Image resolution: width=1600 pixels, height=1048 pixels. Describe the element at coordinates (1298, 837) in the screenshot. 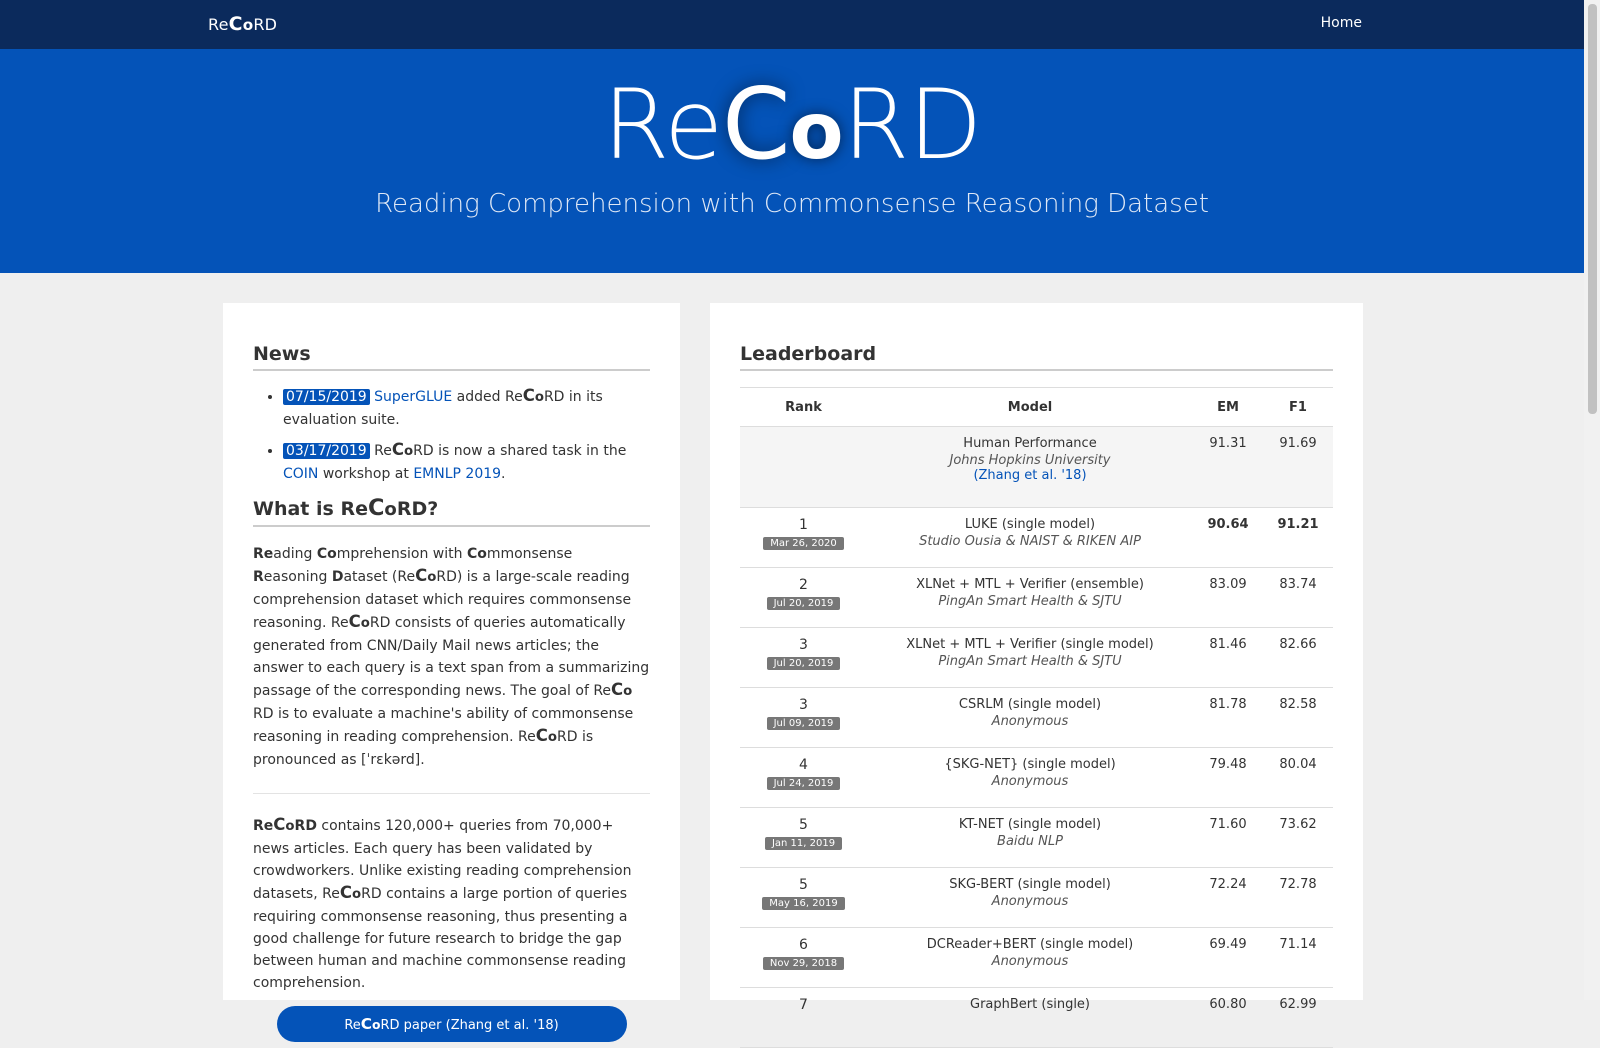

I see `f1-cell: 73.62` at that location.